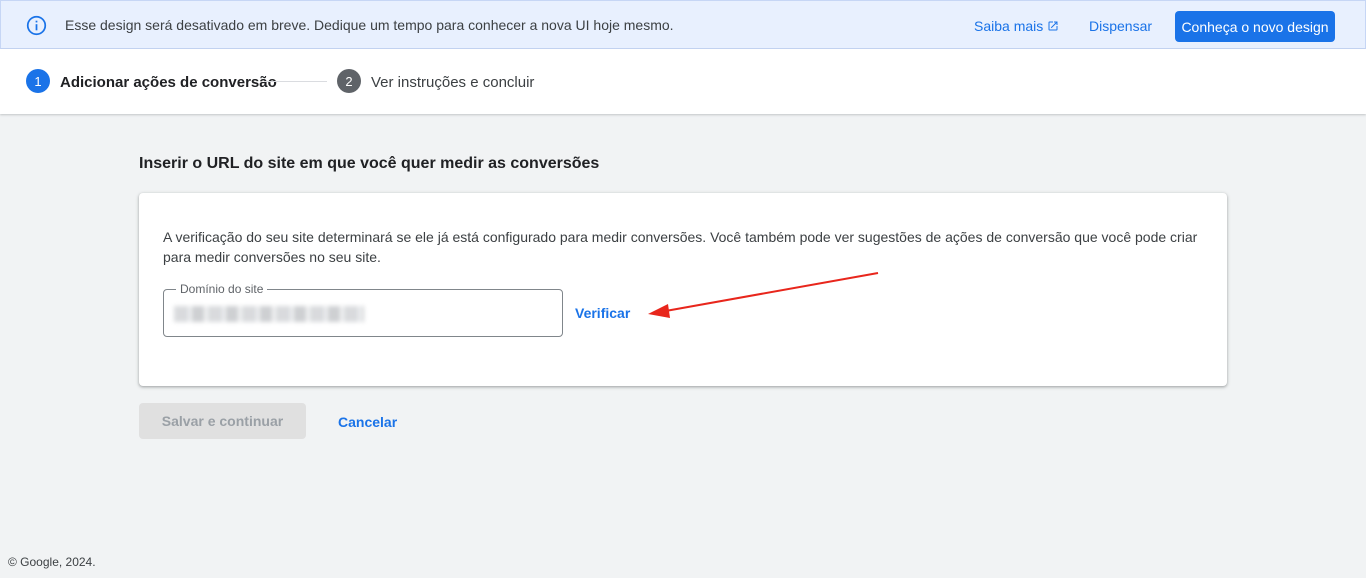 The height and width of the screenshot is (578, 1366). I want to click on step-1-number: 1, so click(38, 81).